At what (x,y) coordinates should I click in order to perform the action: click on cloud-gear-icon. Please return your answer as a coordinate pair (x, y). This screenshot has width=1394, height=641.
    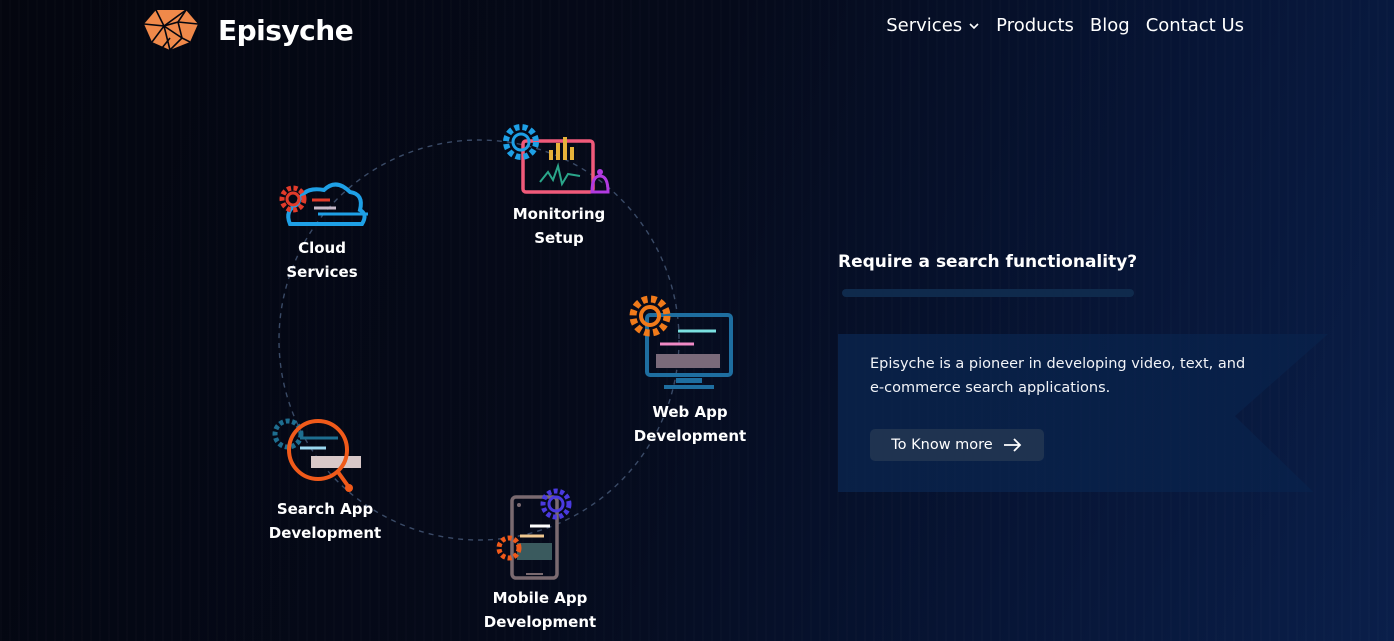
    Looking at the image, I should click on (323, 204).